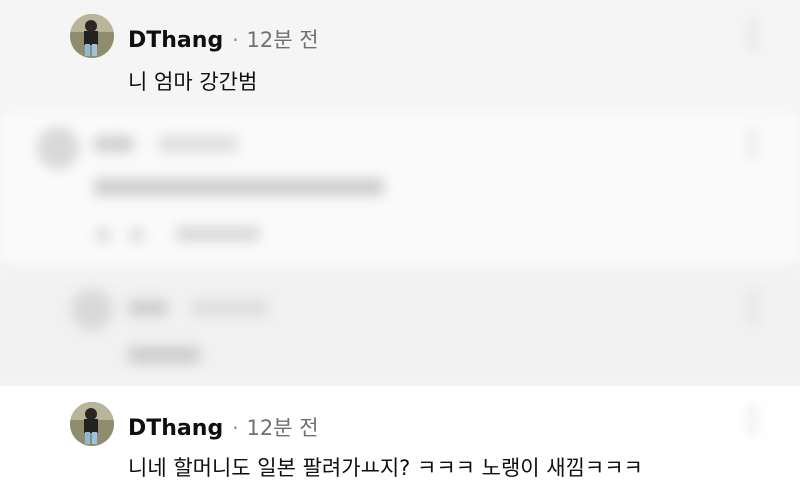 The image size is (800, 497). Describe the element at coordinates (193, 82) in the screenshot. I see `comment-text: 니 엄마 강간범` at that location.